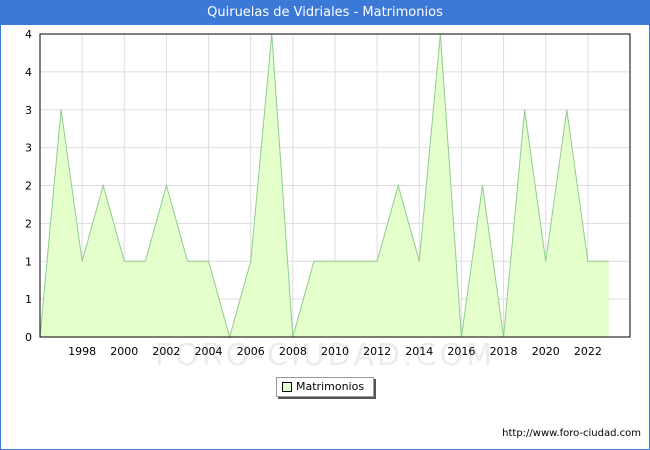 This screenshot has height=450, width=650. What do you see at coordinates (504, 351) in the screenshot?
I see `x-tick-label: 2018` at bounding box center [504, 351].